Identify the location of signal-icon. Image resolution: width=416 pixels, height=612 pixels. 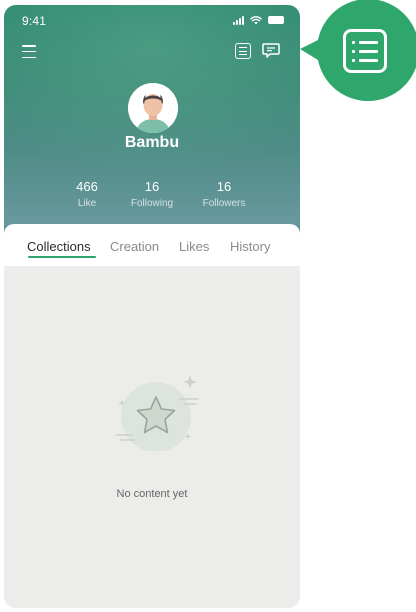
(238, 20).